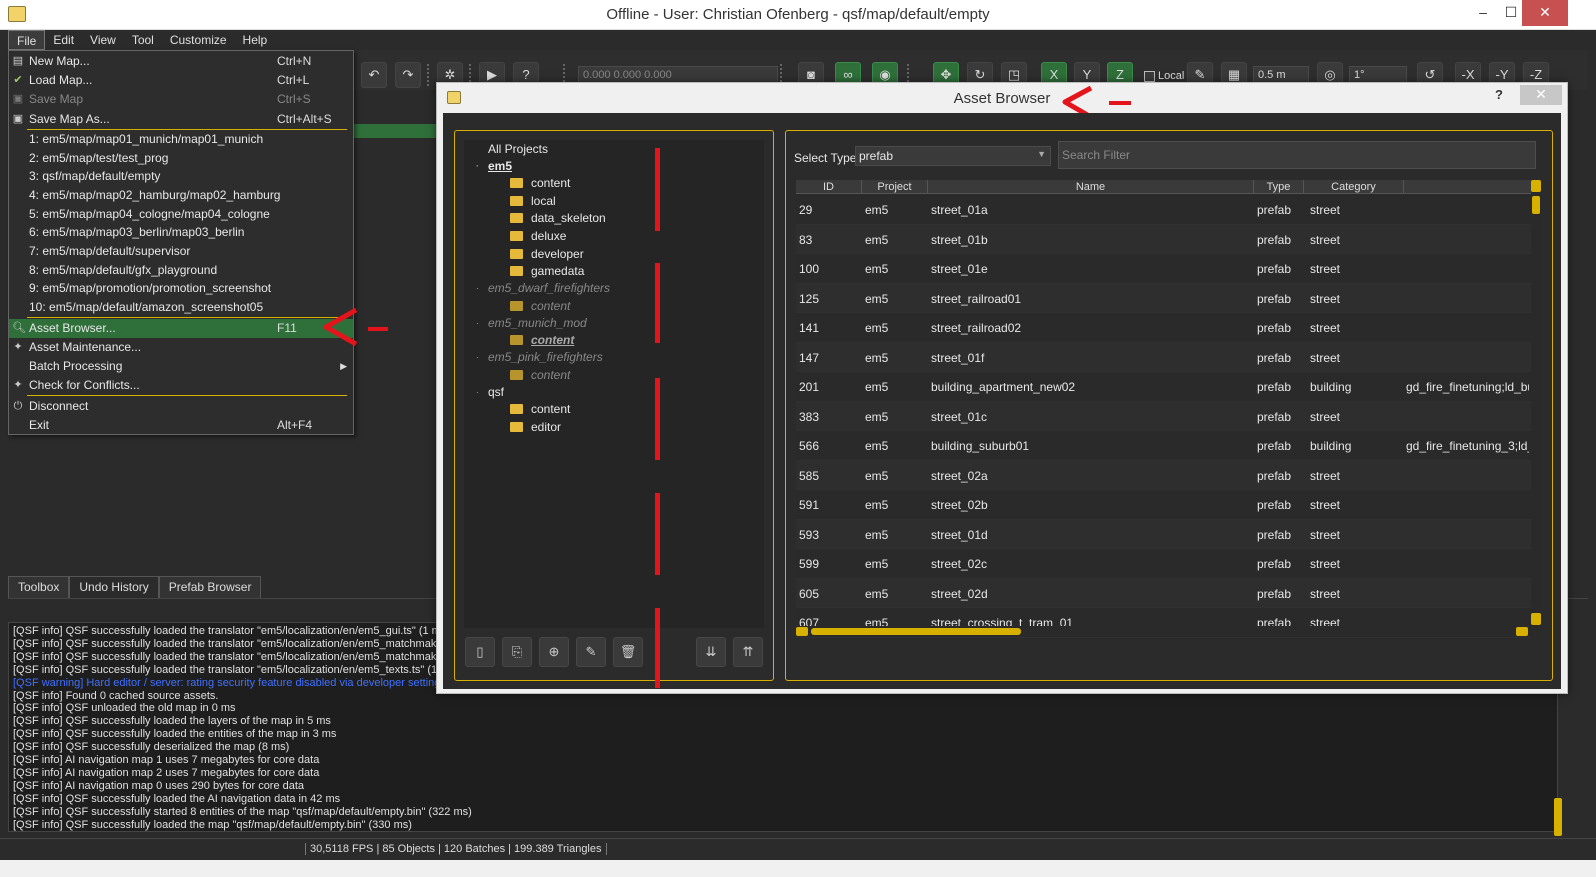 Image resolution: width=1596 pixels, height=877 pixels. I want to click on recent-map-item: 1: em5/map/map01_munich/map01_munich, so click(181, 139).